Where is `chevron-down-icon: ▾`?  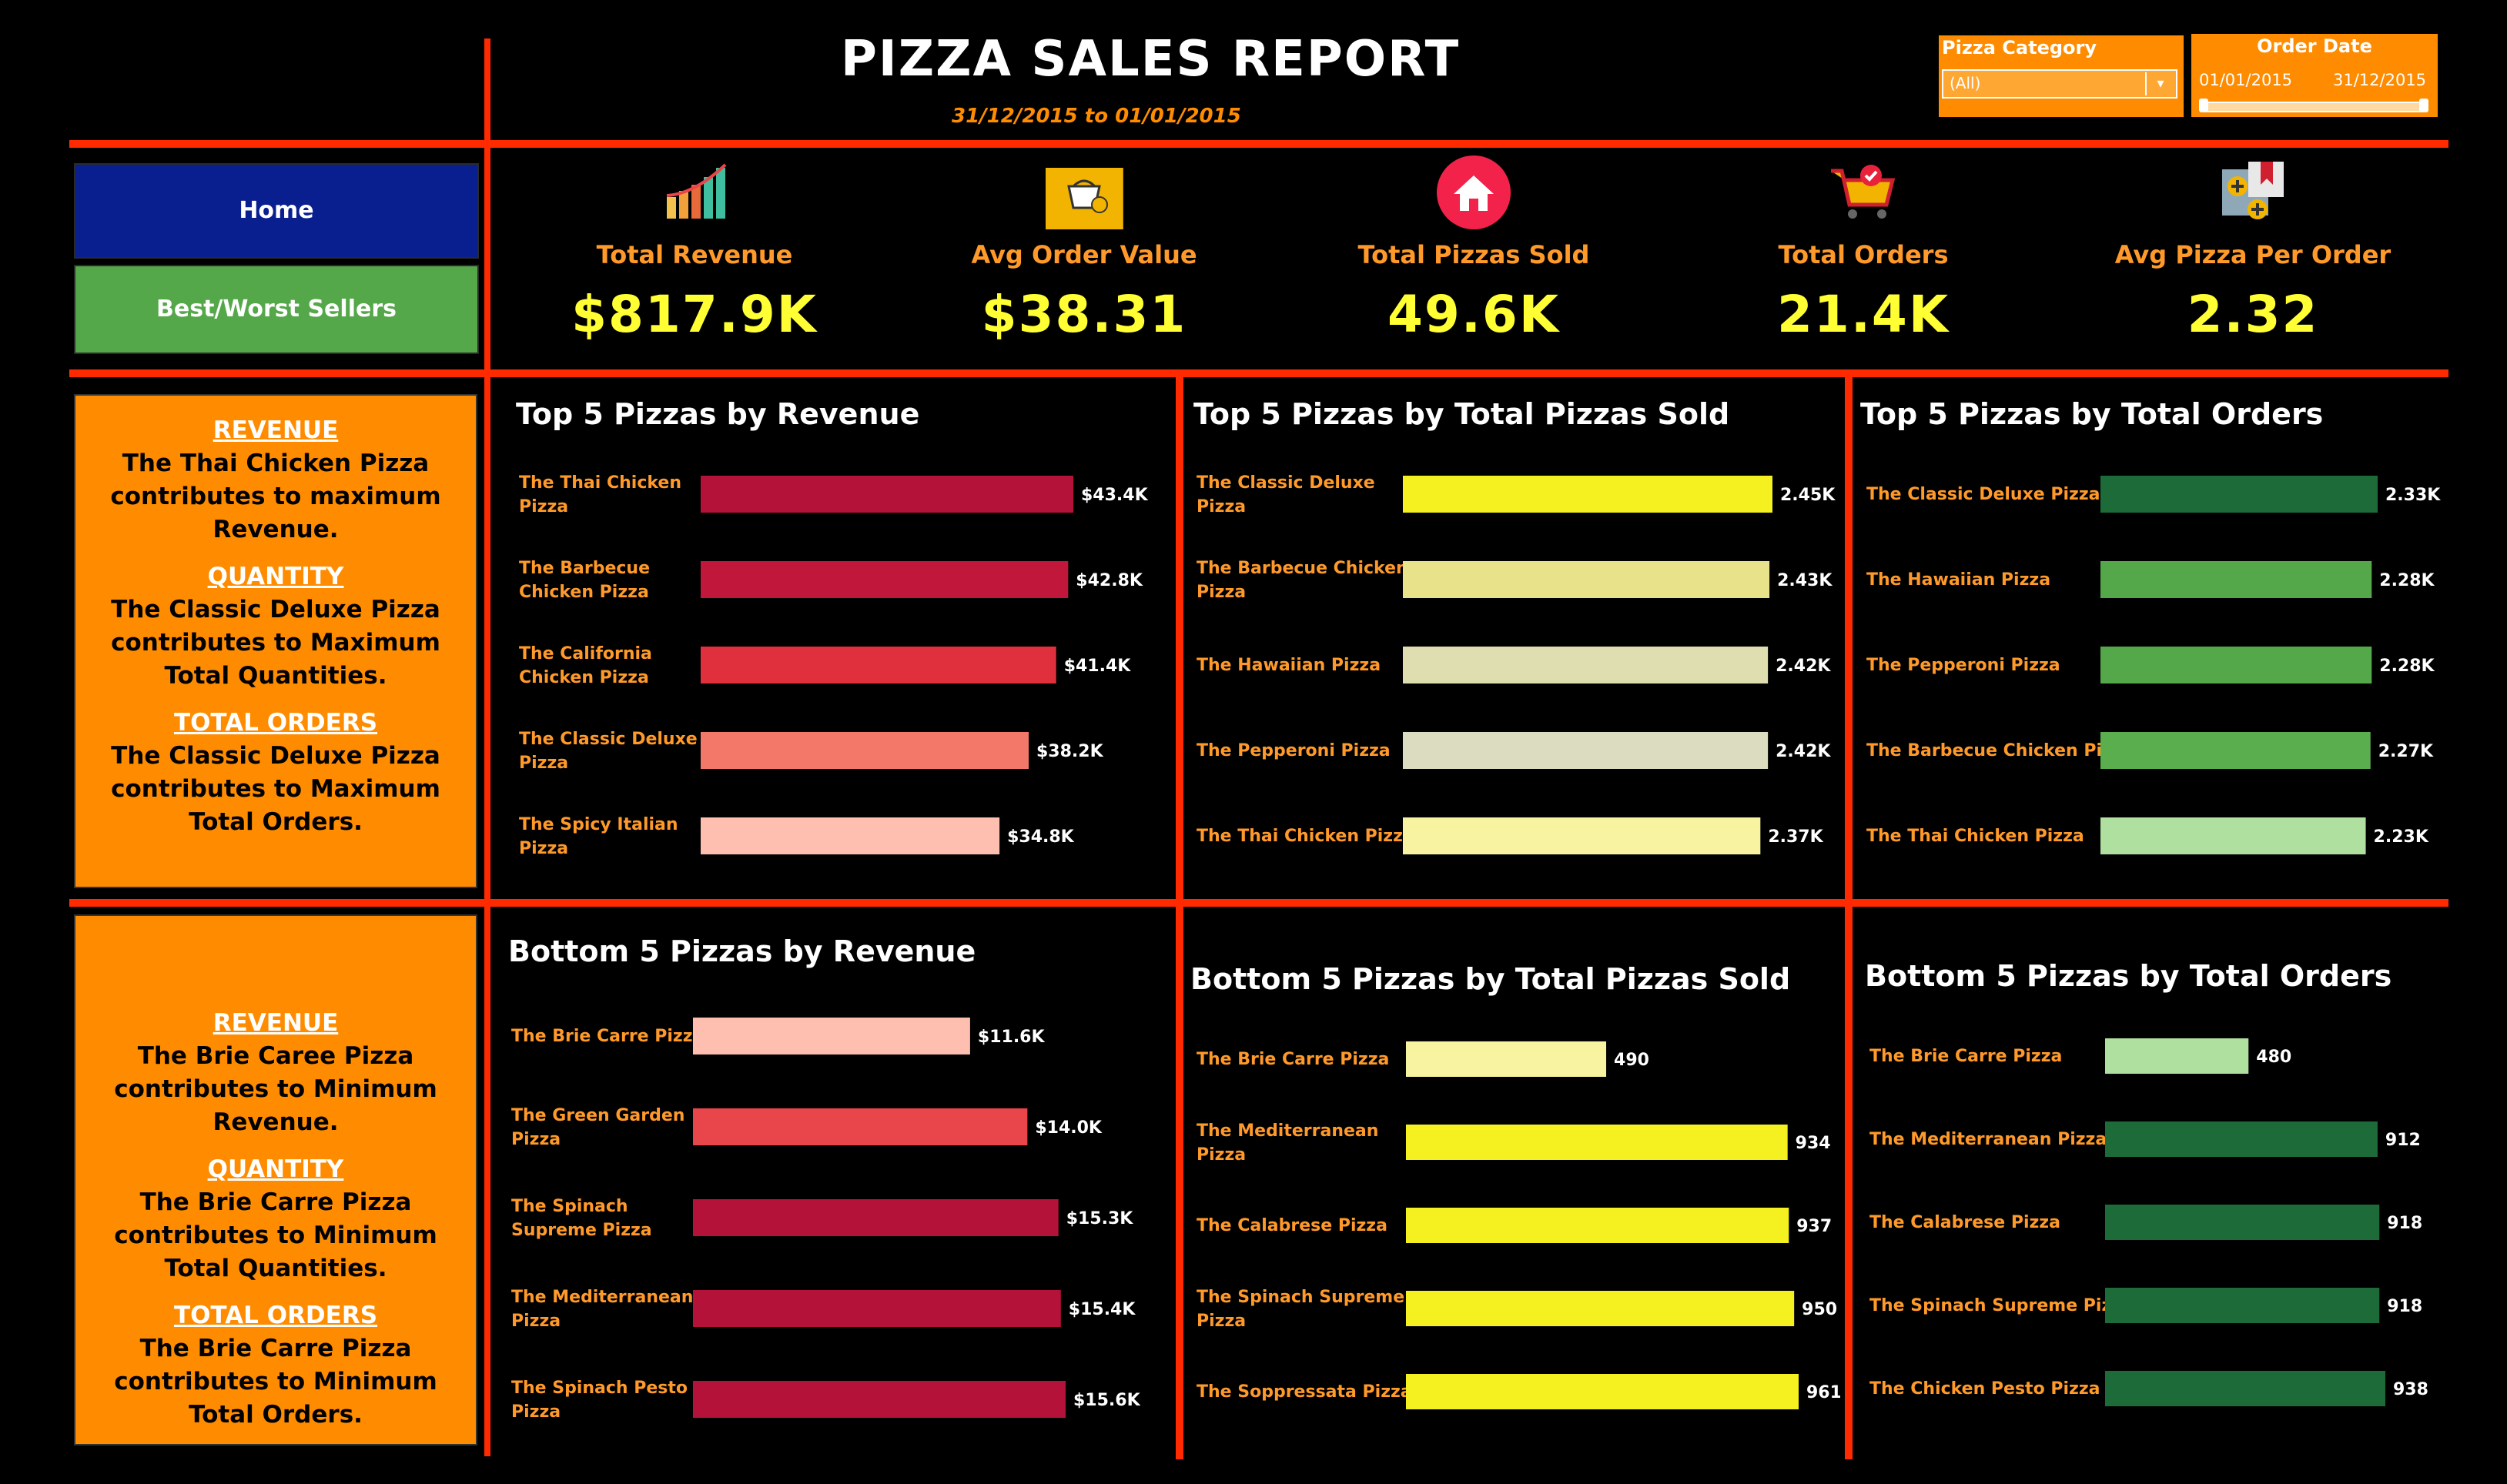
chevron-down-icon: ▾ is located at coordinates (2159, 83).